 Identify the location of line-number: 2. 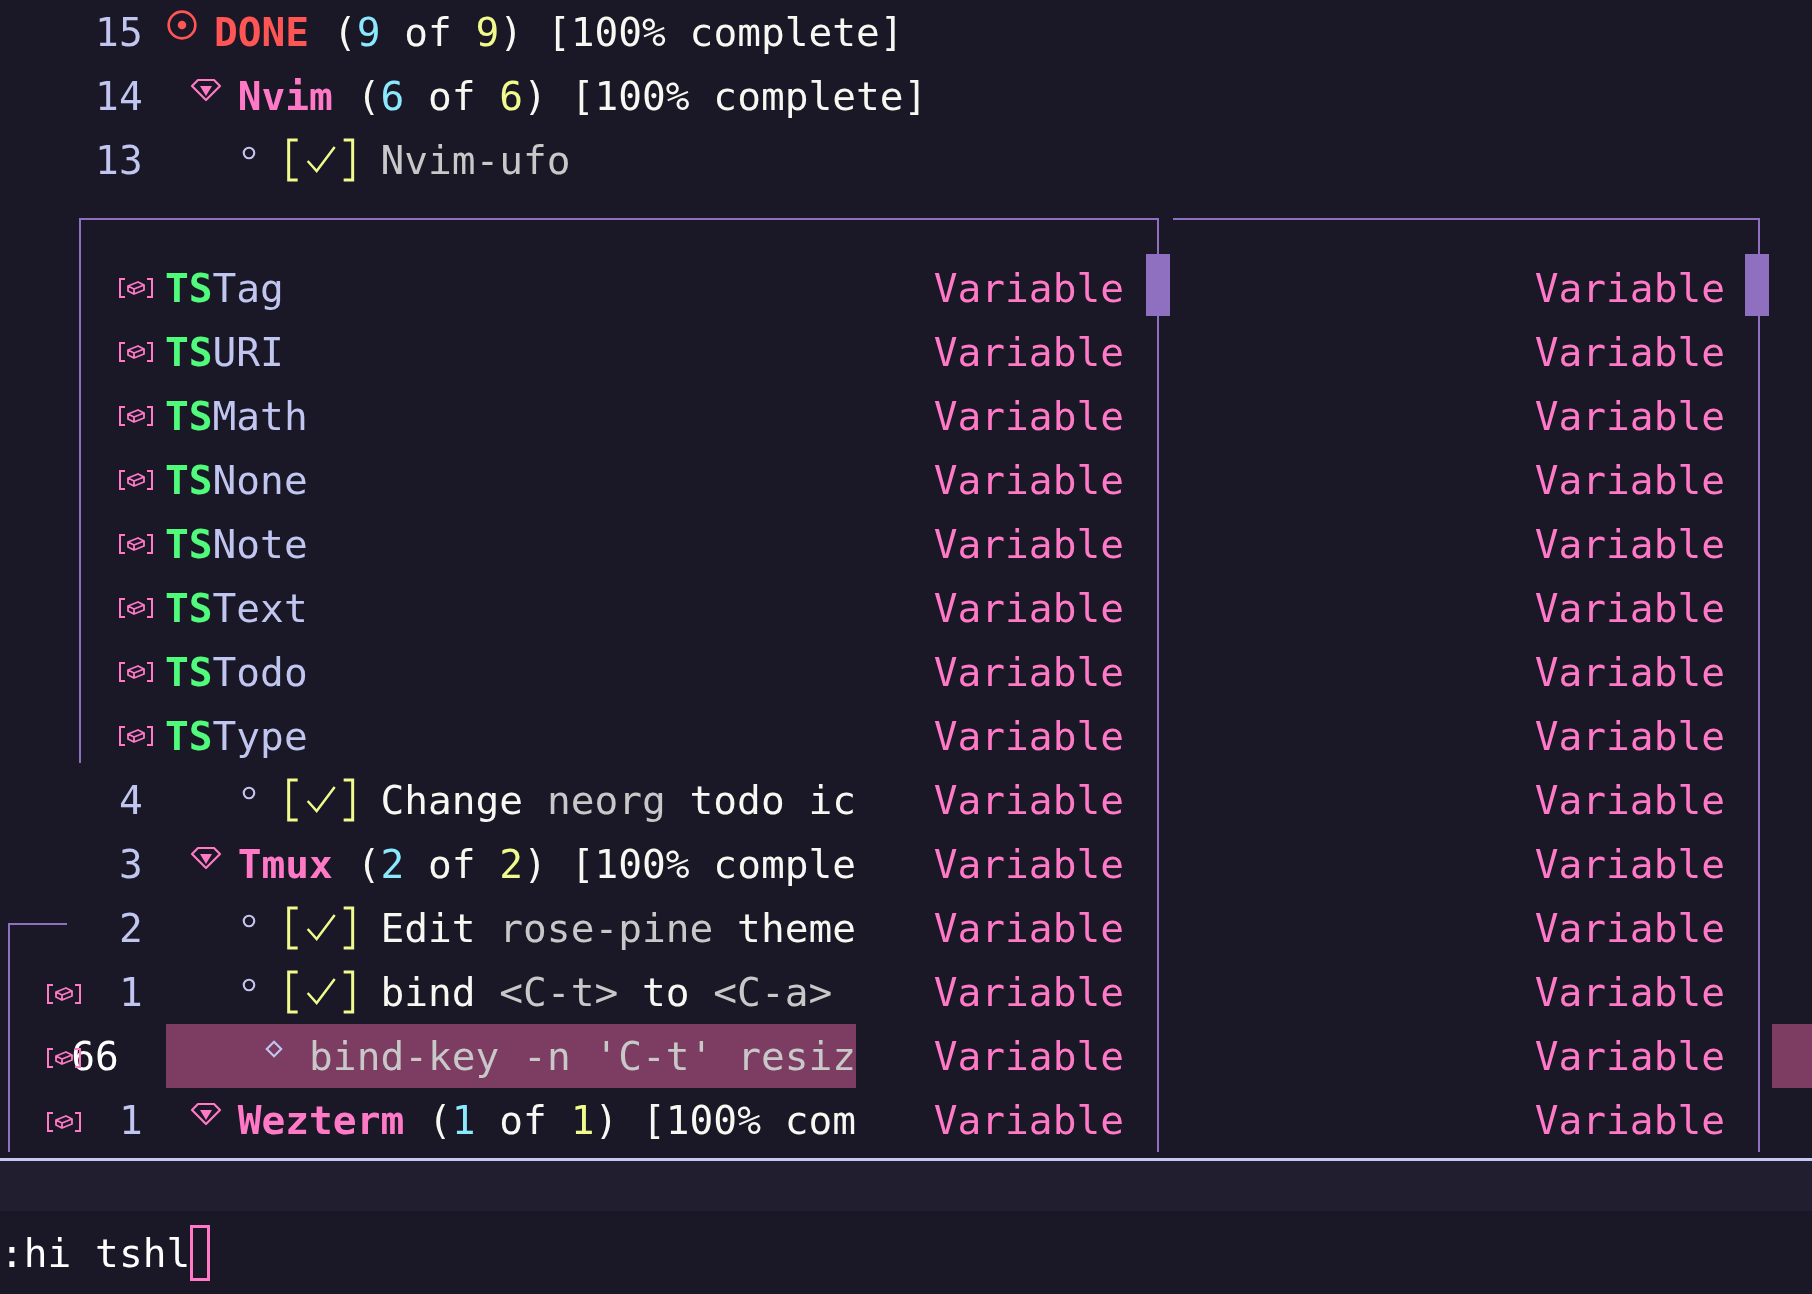
(130, 928).